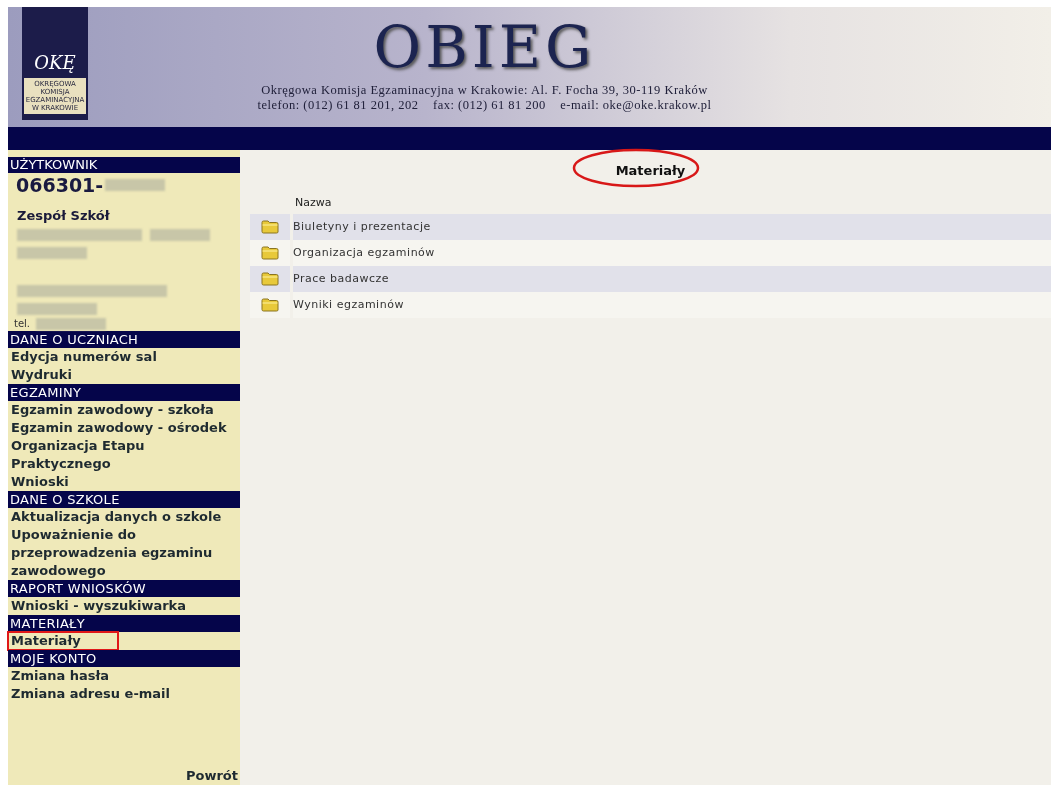  Describe the element at coordinates (348, 305) in the screenshot. I see `folder-link: Wyniki egzaminów` at that location.